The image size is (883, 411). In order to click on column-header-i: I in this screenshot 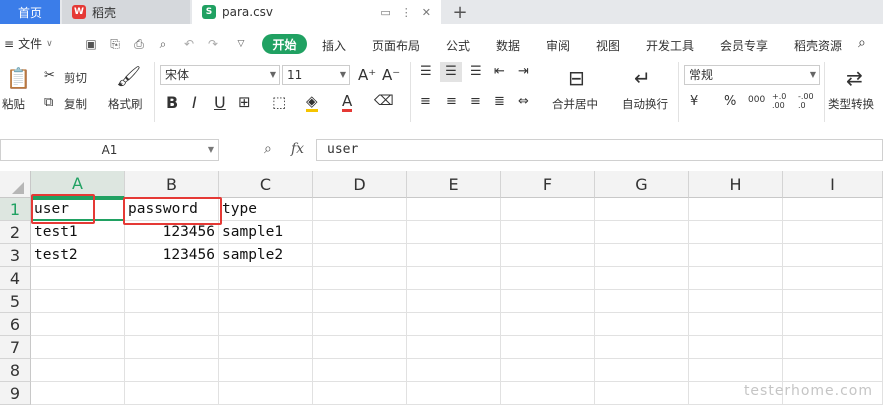, I will do `click(833, 184)`.